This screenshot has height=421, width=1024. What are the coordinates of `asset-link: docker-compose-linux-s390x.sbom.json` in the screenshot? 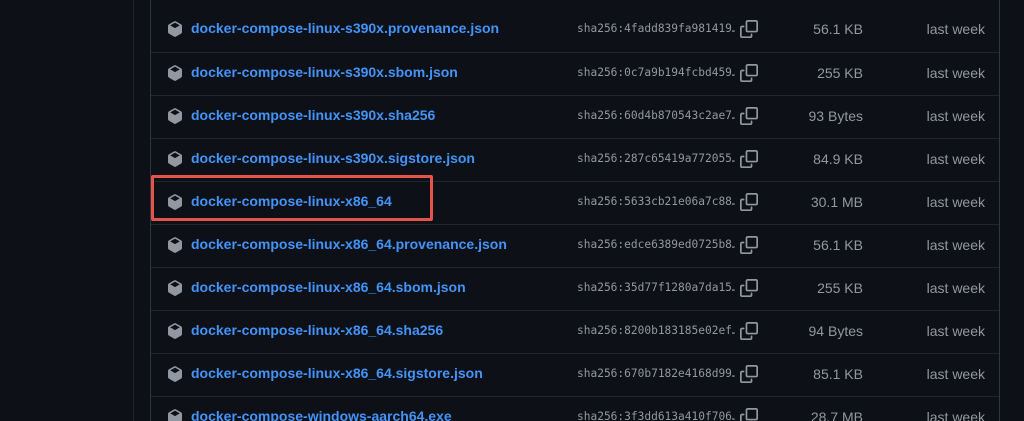 It's located at (324, 72).